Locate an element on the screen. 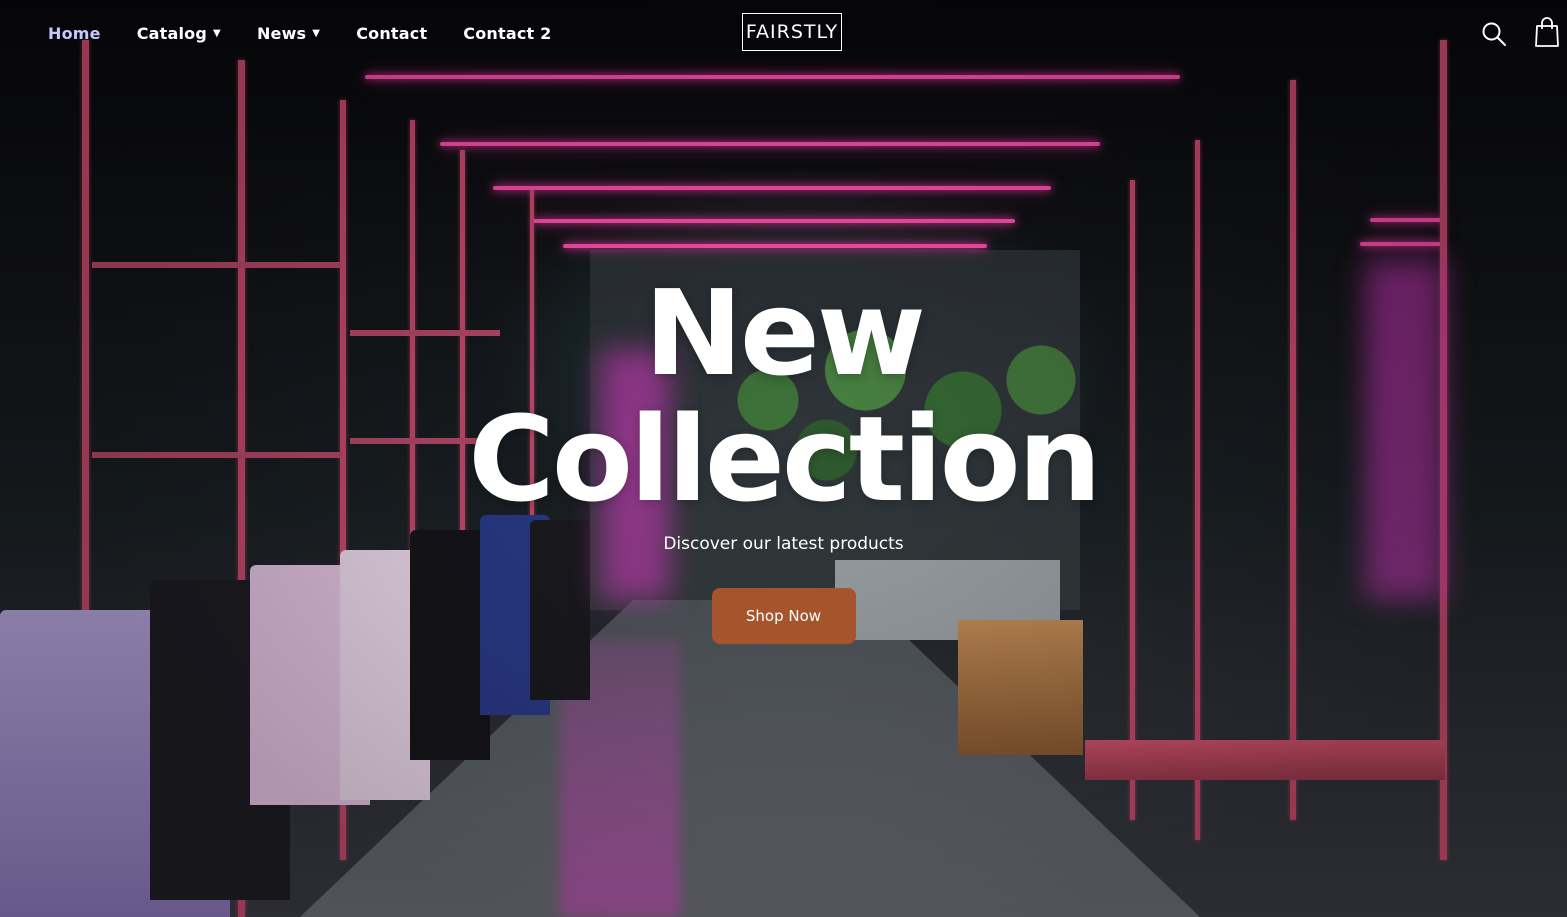 This screenshot has height=917, width=1567. shopping-bag-icon is located at coordinates (1547, 32).